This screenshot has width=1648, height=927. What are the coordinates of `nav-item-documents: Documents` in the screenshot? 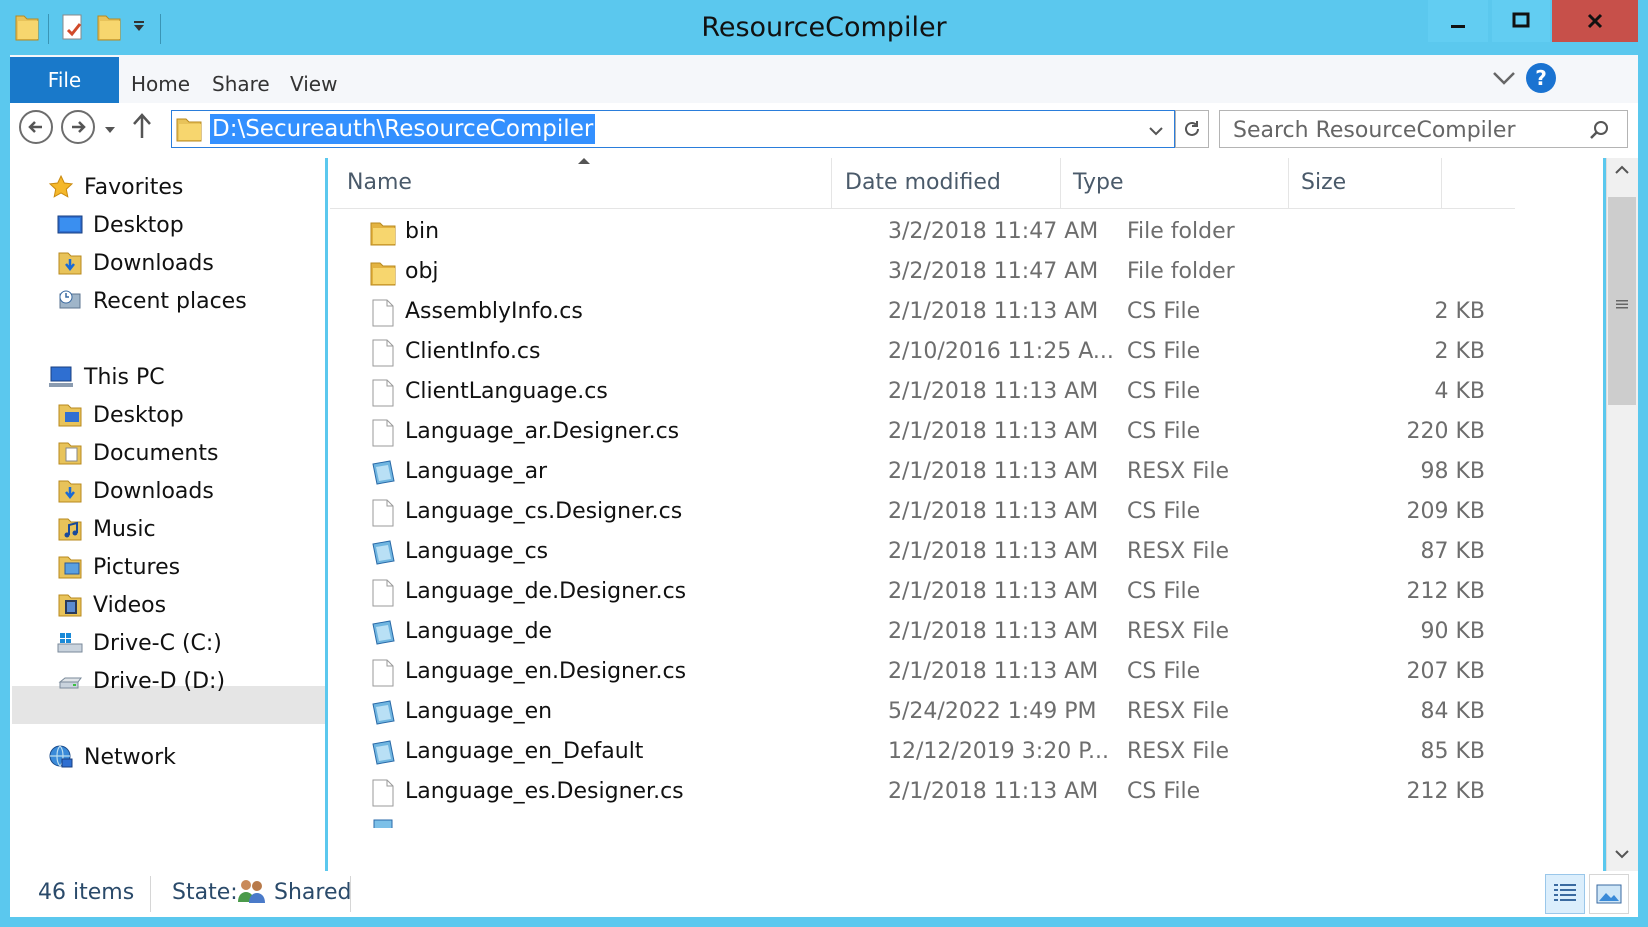 It's located at (137, 453).